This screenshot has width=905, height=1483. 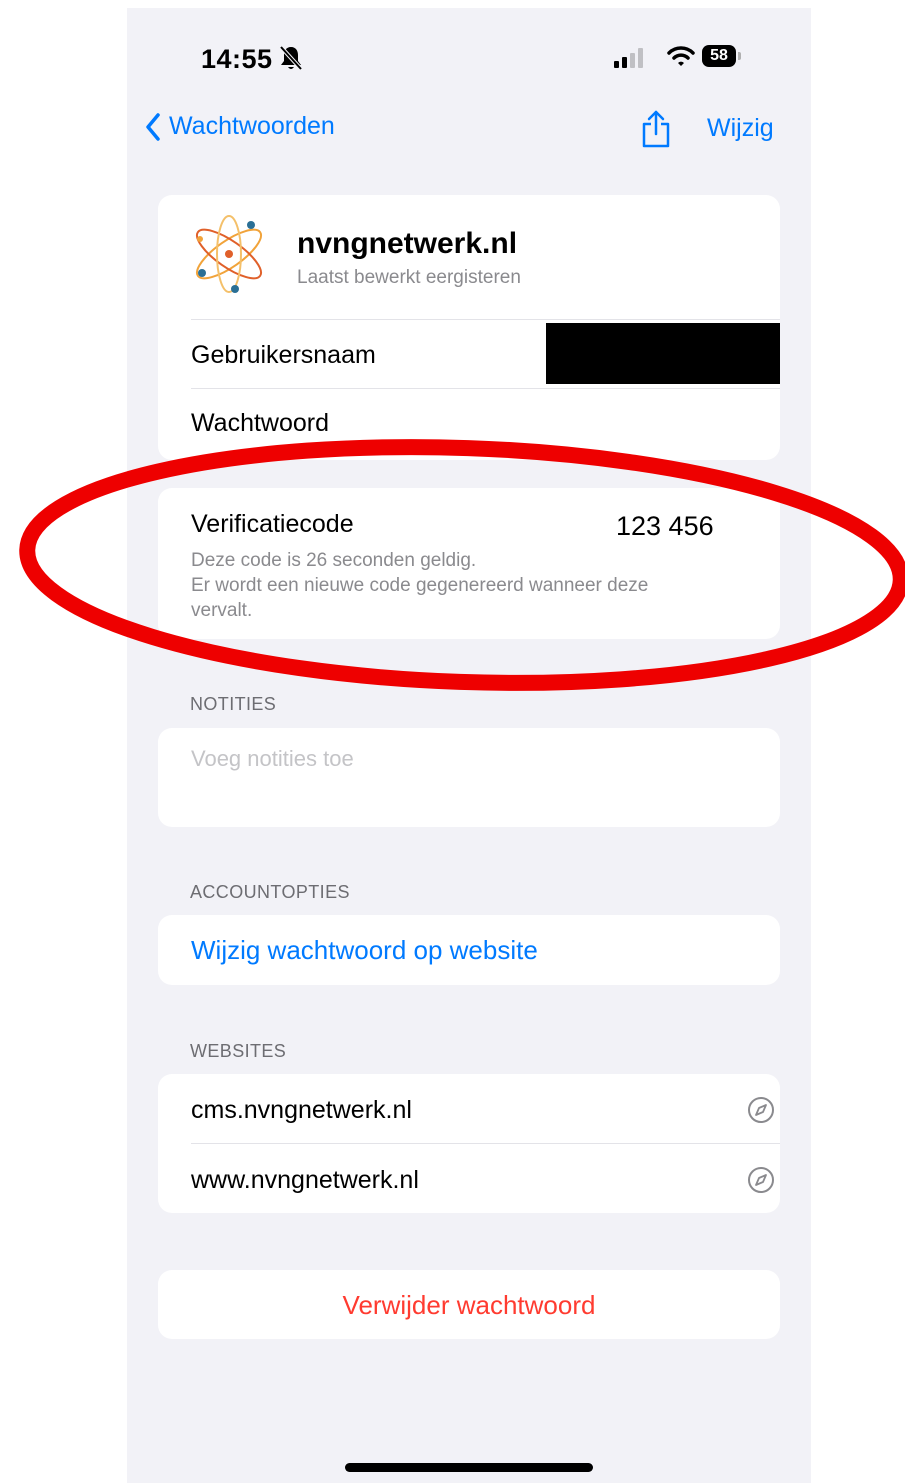 What do you see at coordinates (469, 777) in the screenshot?
I see `notes-card: Voeg notities toe` at bounding box center [469, 777].